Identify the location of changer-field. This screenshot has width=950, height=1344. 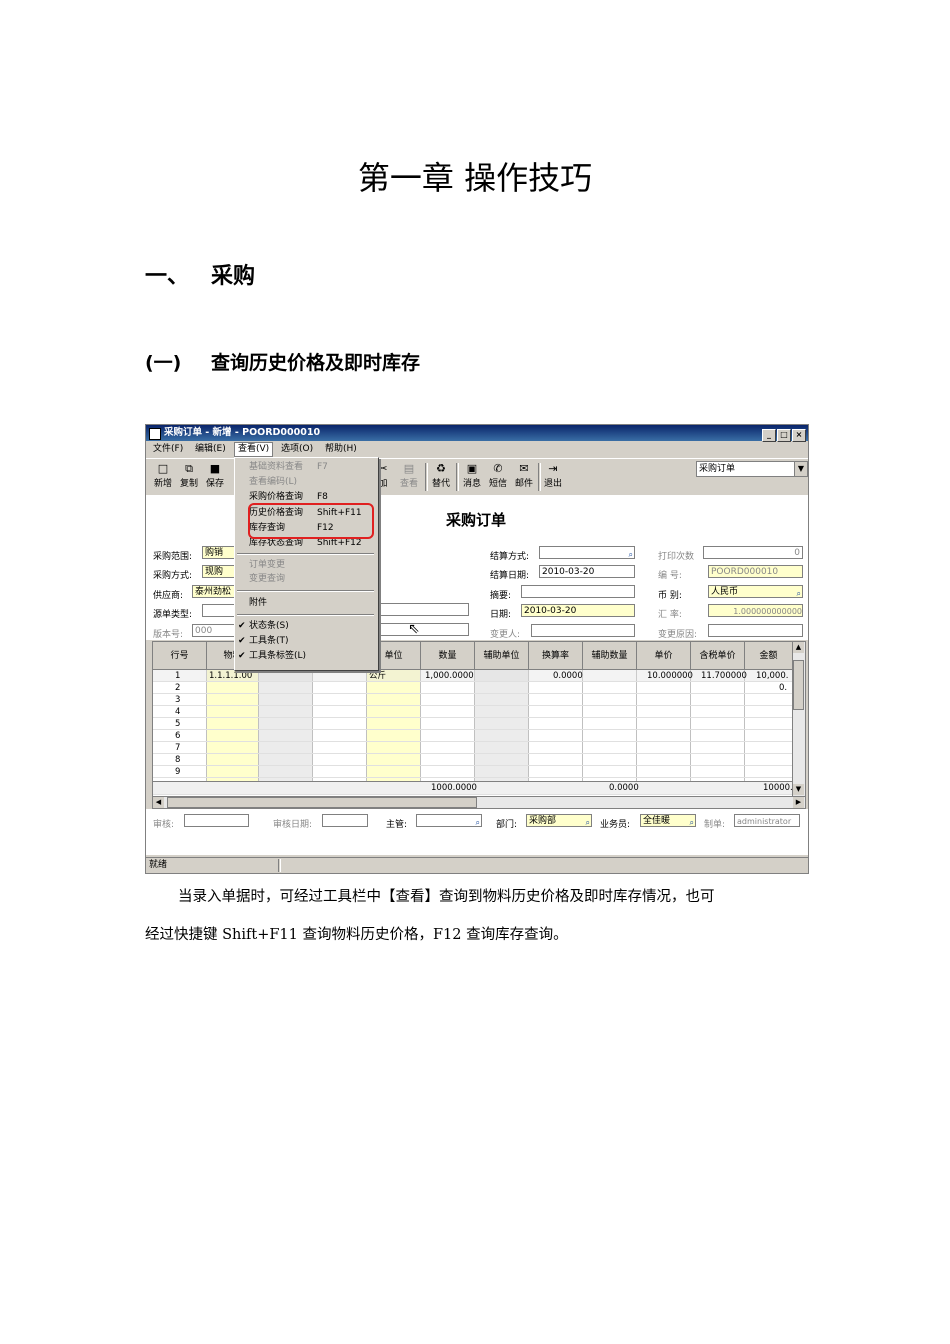
(583, 630).